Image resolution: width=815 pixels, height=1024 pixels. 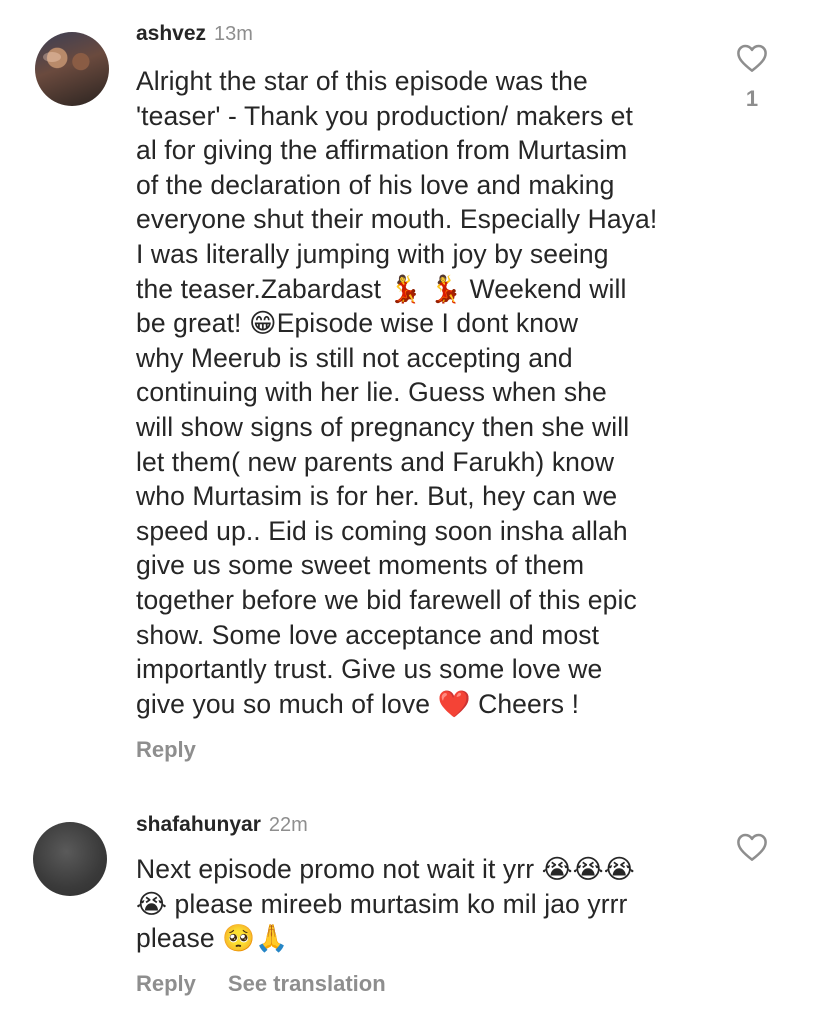 I want to click on comment-line: let them( new parents and Farukh) know, so click(x=375, y=461).